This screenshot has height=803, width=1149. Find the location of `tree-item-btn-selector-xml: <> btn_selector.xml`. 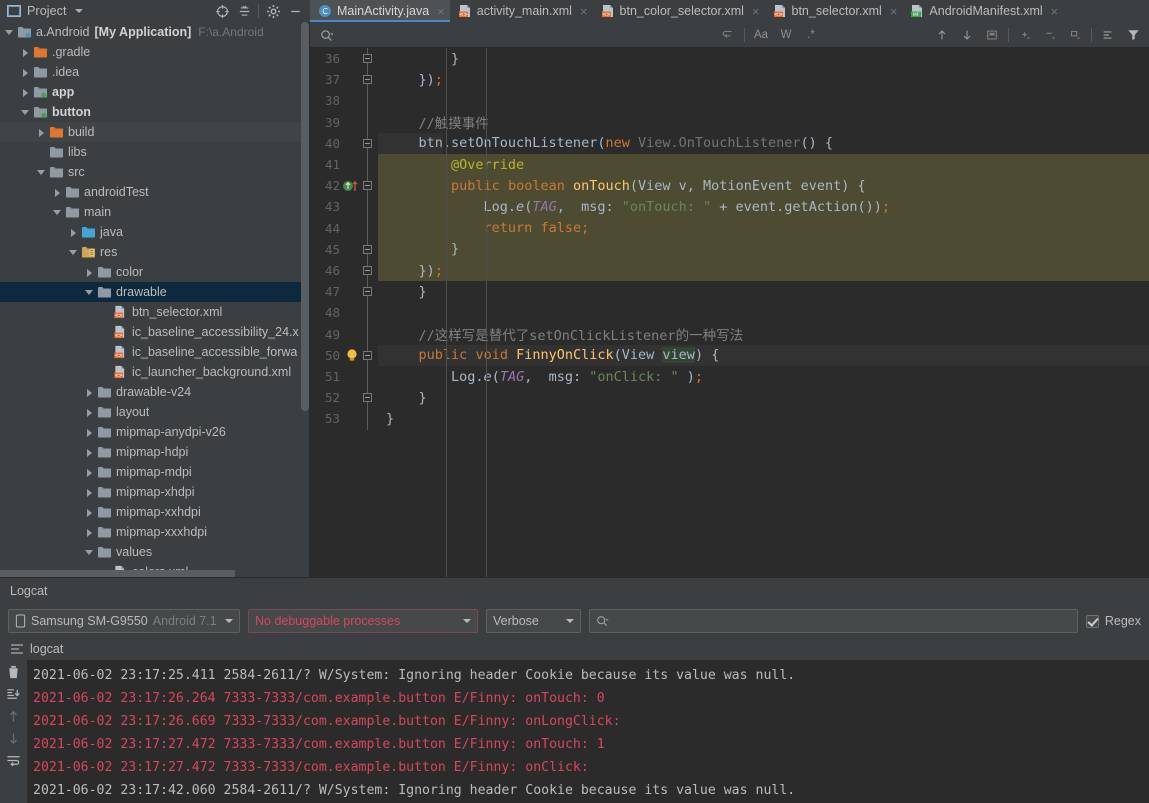

tree-item-btn-selector-xml: <> btn_selector.xml is located at coordinates (154, 312).